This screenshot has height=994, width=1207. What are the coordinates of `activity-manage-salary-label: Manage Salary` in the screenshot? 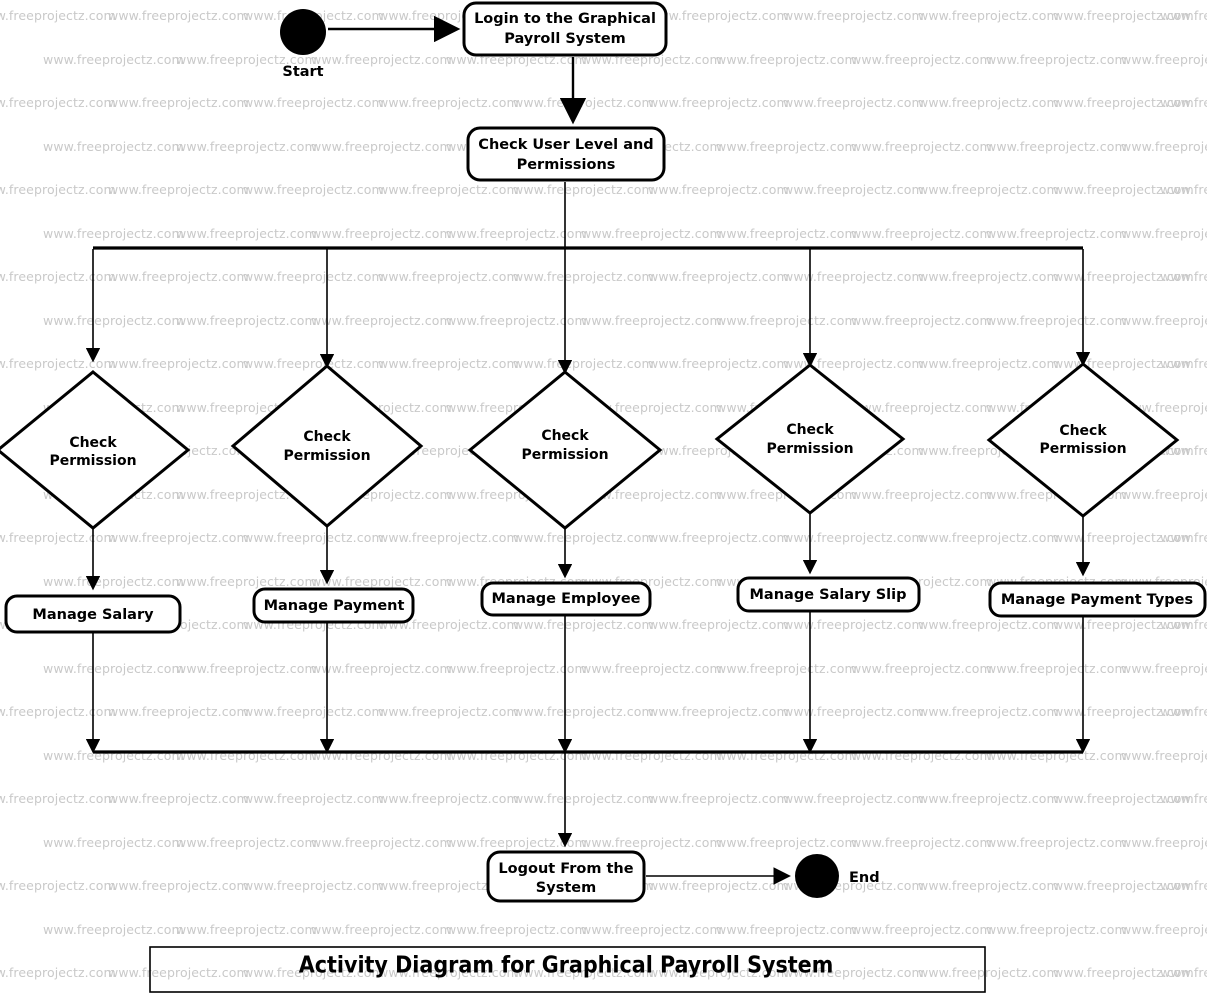 It's located at (93, 615).